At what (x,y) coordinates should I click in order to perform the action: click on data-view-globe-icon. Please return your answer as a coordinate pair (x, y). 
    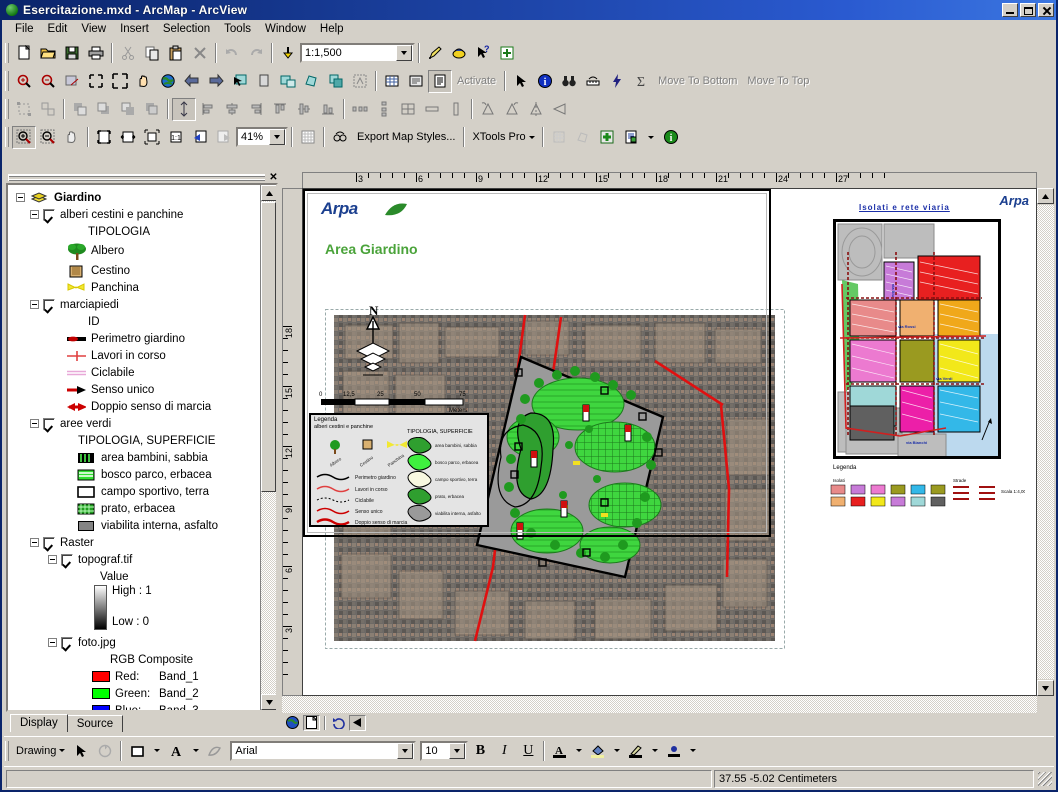
    Looking at the image, I should click on (292, 722).